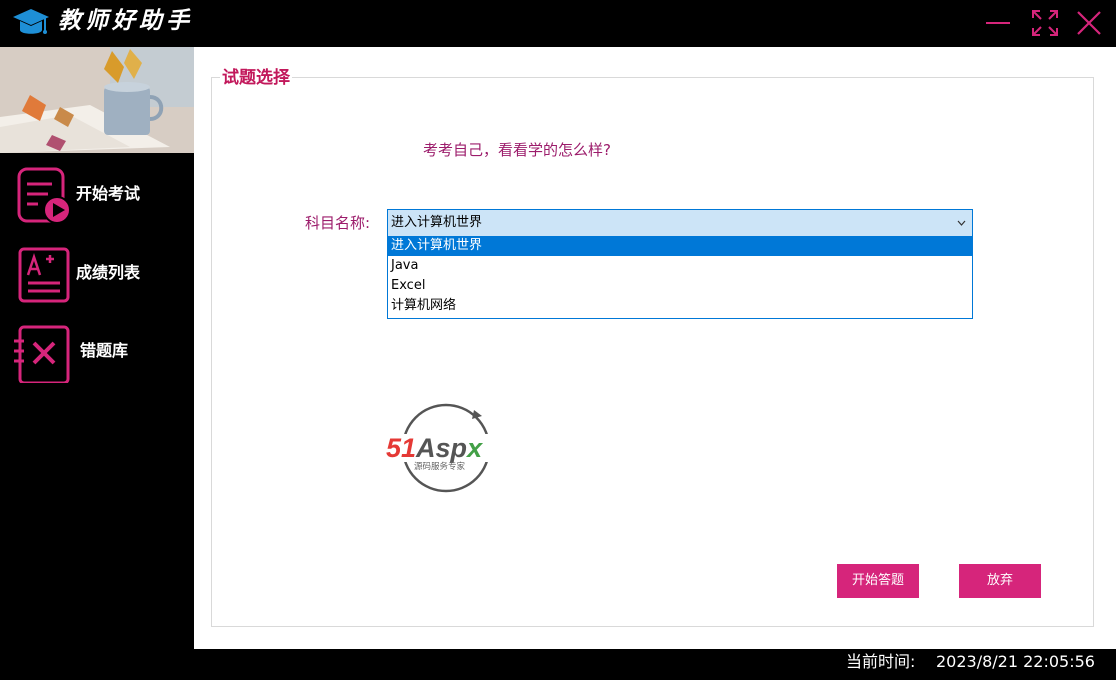  Describe the element at coordinates (256, 78) in the screenshot. I see `group-title: 试题选择` at that location.